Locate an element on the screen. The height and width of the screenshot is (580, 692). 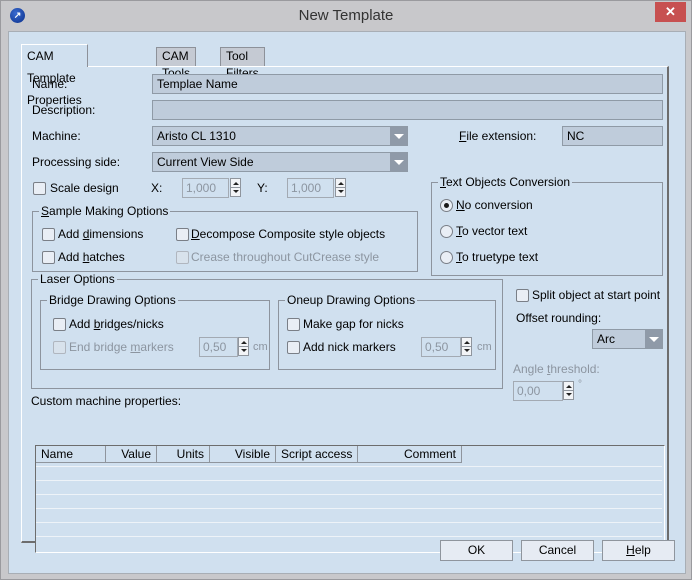
bridge-size-unit: cm is located at coordinates (260, 347).